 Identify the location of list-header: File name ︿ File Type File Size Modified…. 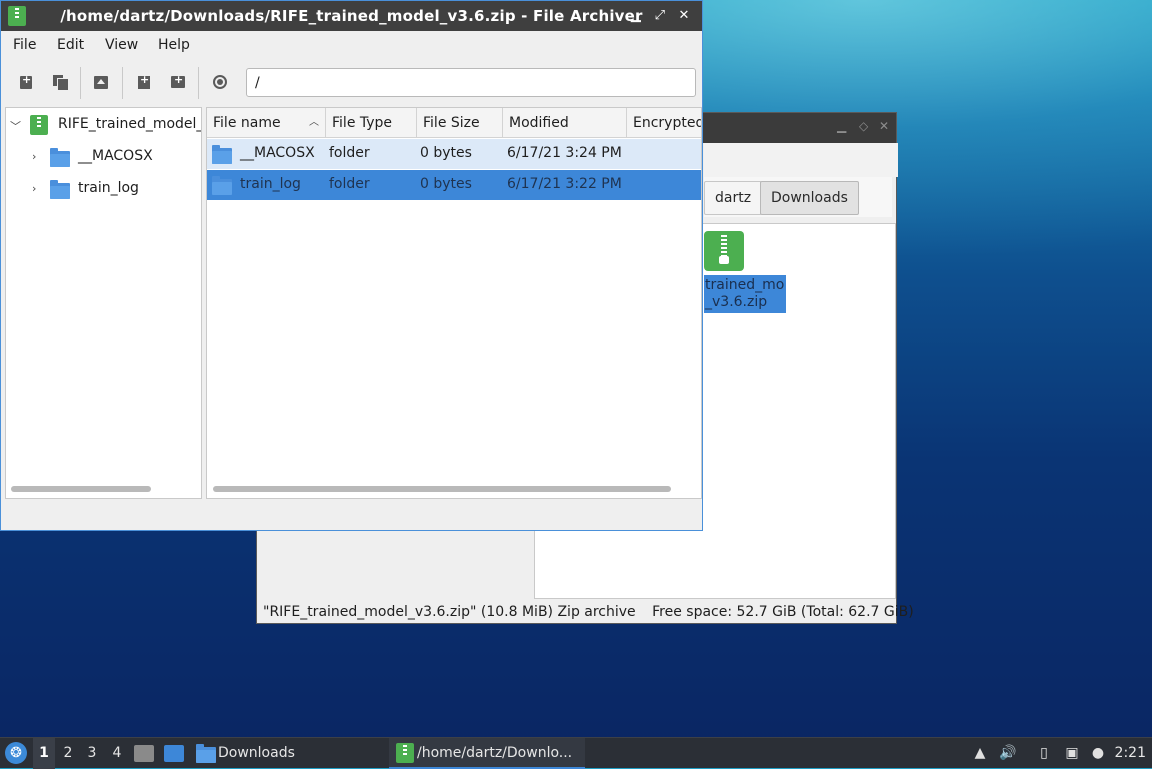
(454, 123).